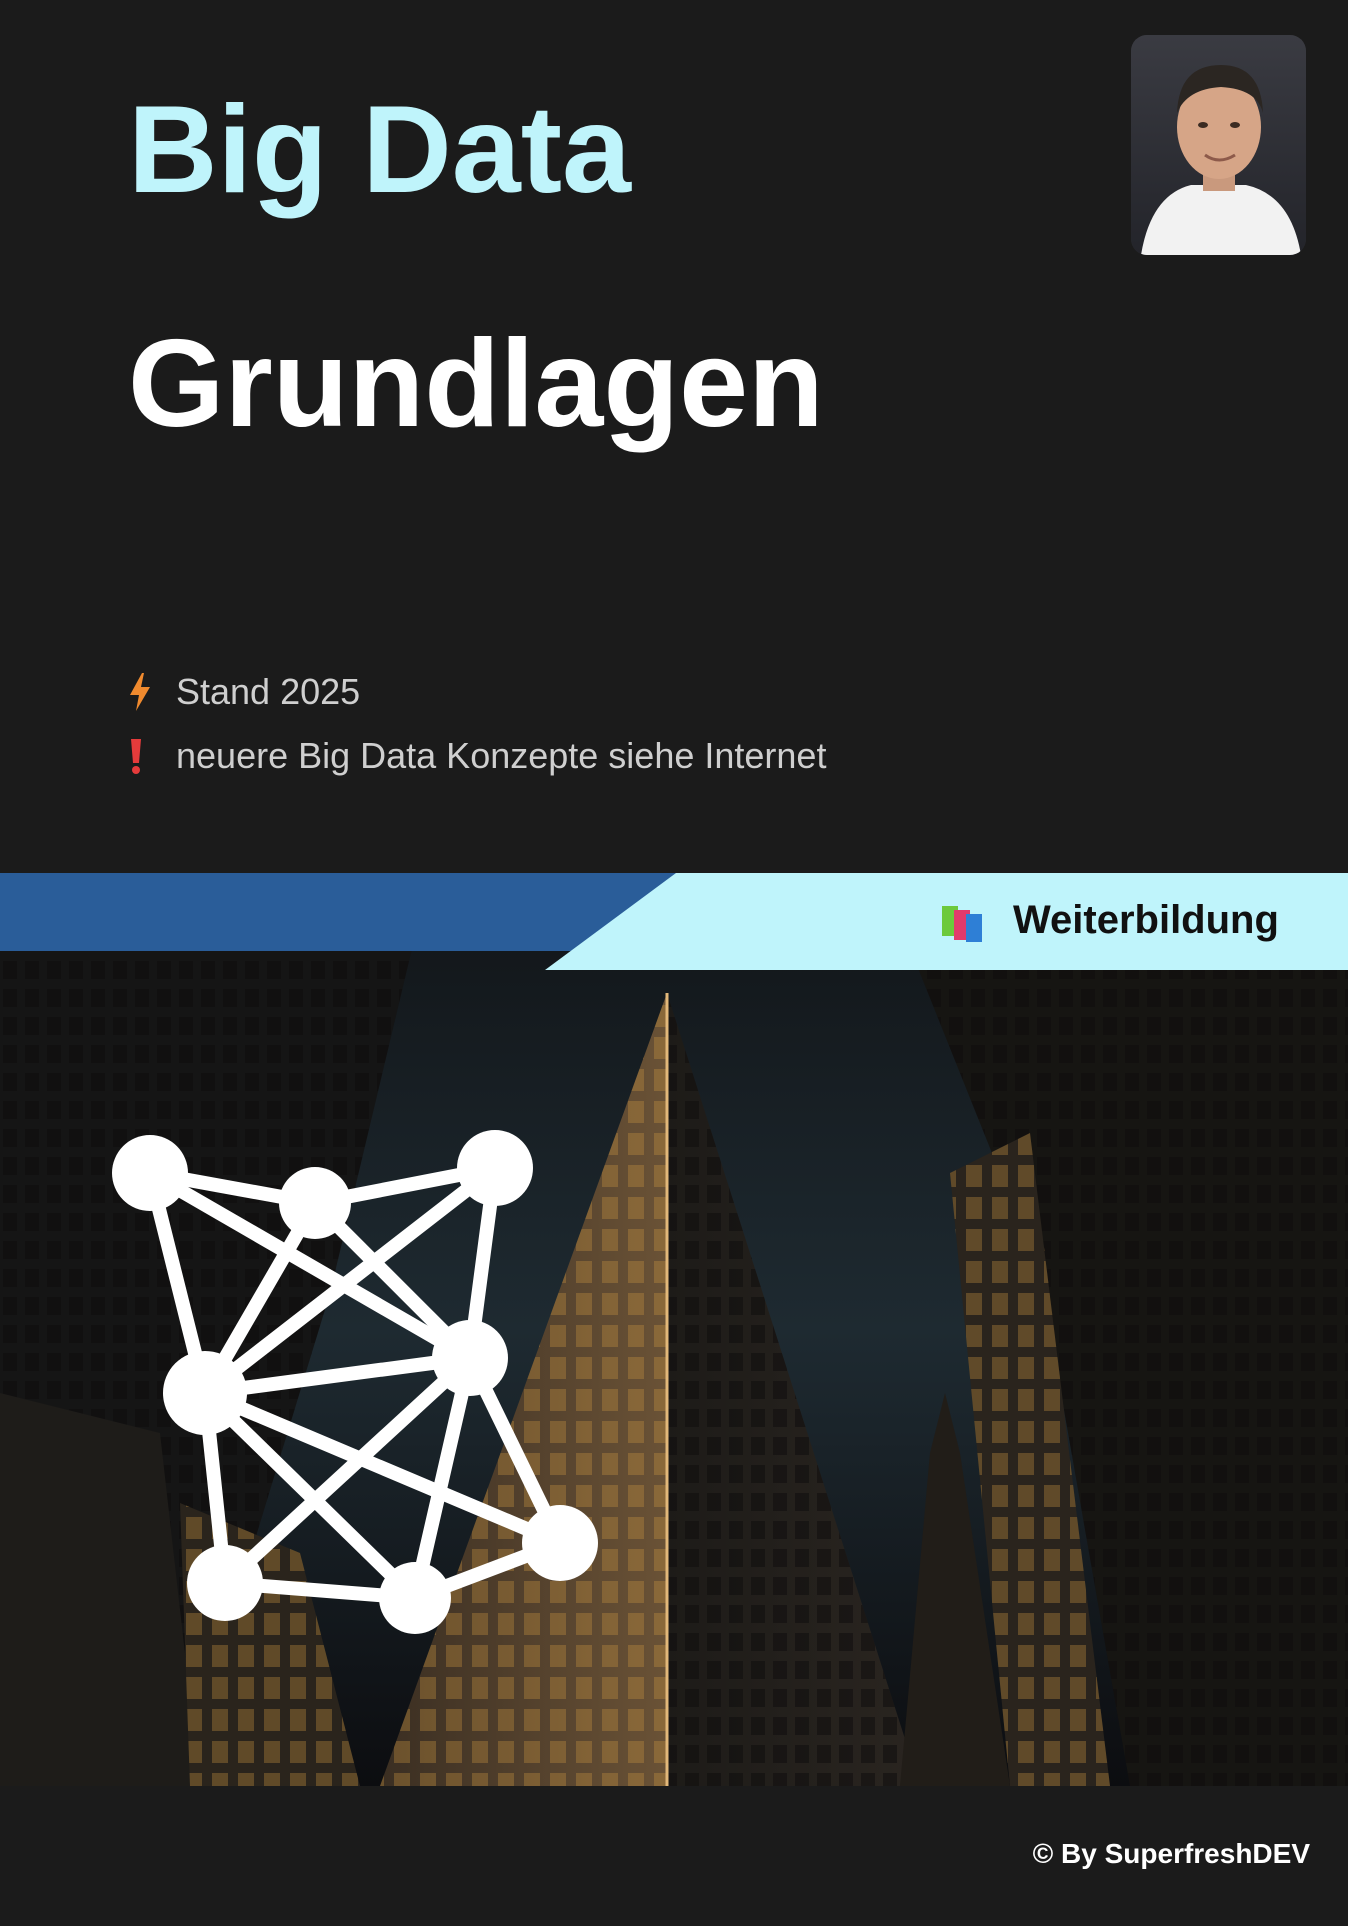  Describe the element at coordinates (1146, 920) in the screenshot. I see `banner-label: Weiterbildung` at that location.